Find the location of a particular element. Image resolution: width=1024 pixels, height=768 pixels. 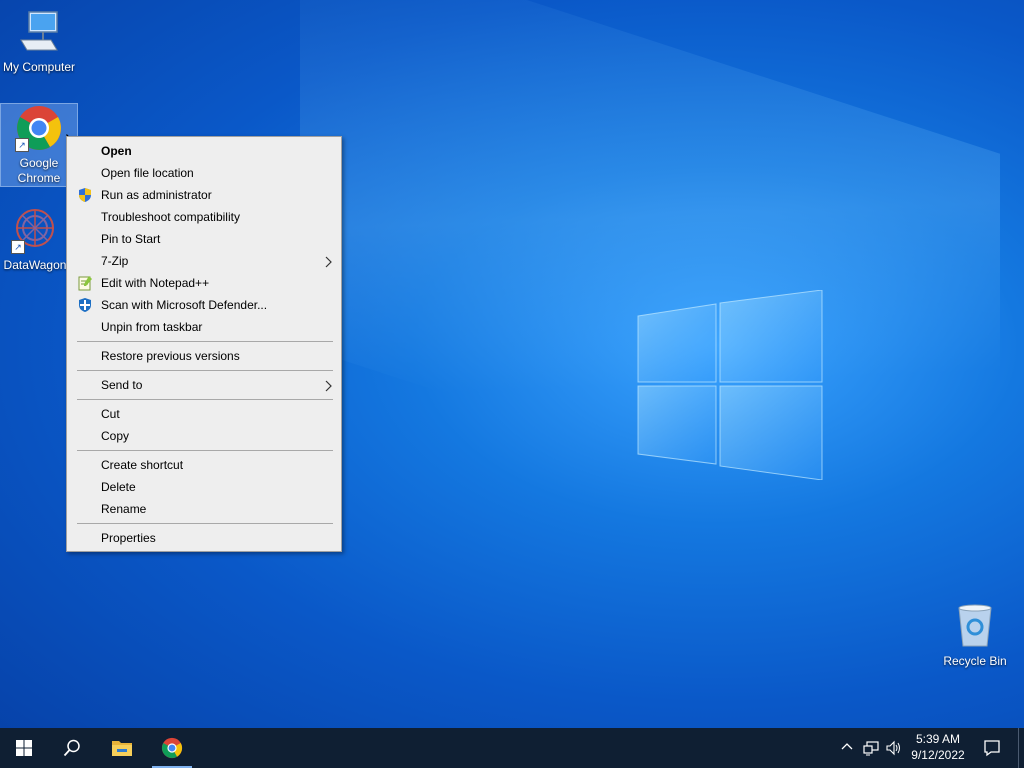

menu-item-troubleshoot-compatibility: Troubleshoot compatibility is located at coordinates (204, 217).